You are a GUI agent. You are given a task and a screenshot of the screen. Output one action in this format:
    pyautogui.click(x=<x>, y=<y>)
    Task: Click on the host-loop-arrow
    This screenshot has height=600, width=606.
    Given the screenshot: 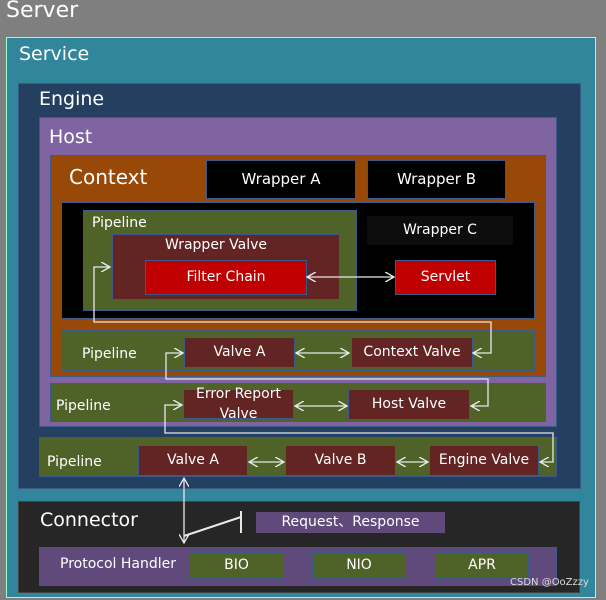 What is the action you would take?
    pyautogui.click(x=327, y=379)
    